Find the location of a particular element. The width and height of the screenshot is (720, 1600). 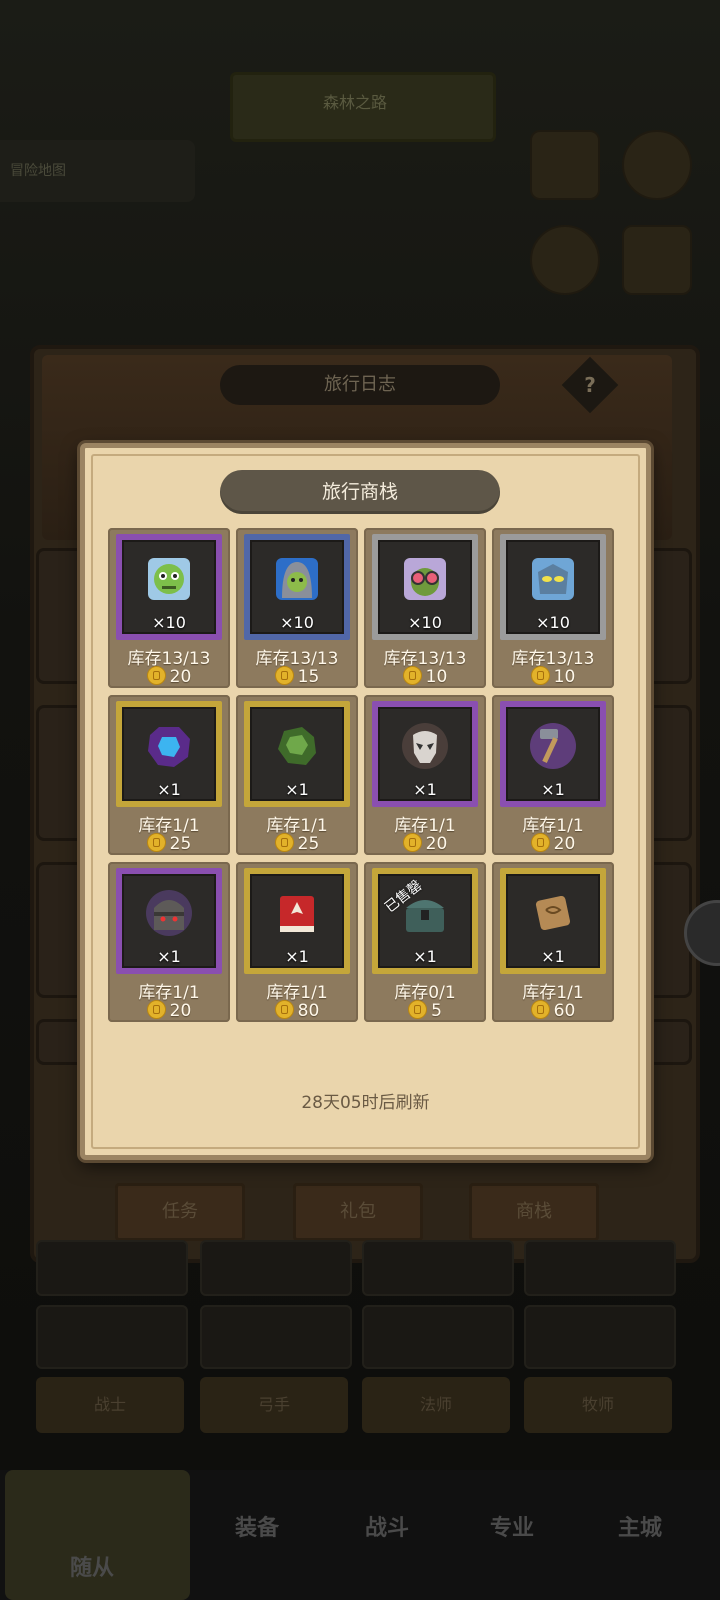

bg-map-button: 冒险地图 is located at coordinates (97, 171).